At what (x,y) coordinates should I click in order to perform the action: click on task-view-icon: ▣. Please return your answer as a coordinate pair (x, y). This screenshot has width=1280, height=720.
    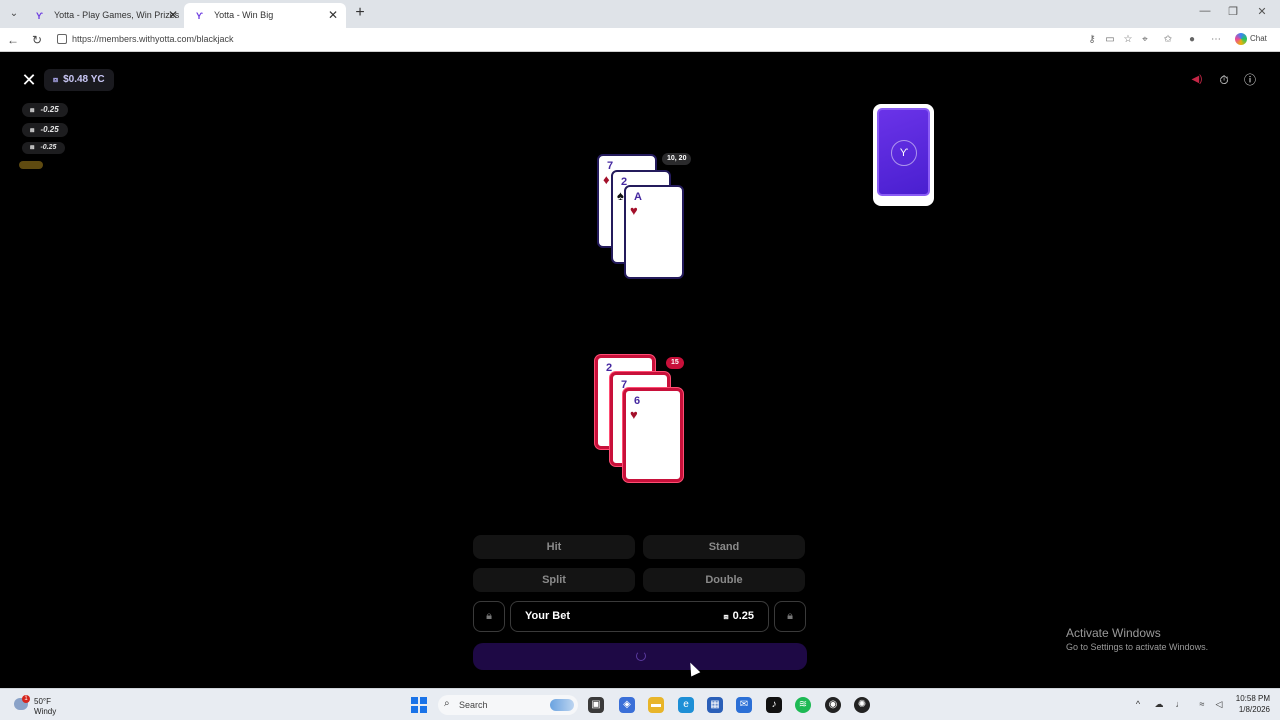
    Looking at the image, I should click on (596, 705).